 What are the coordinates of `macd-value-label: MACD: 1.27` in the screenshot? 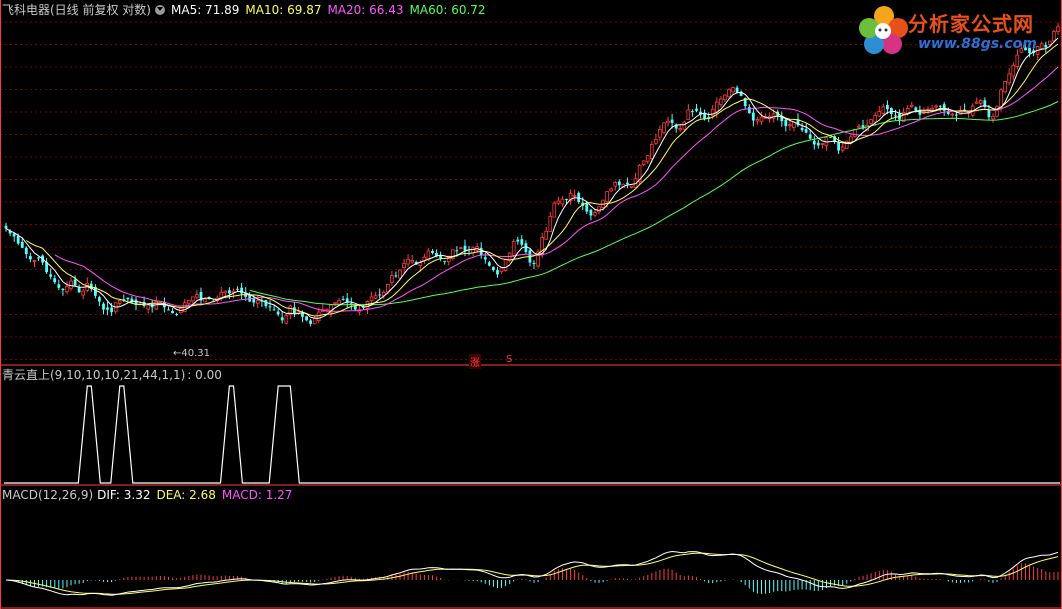 It's located at (257, 495).